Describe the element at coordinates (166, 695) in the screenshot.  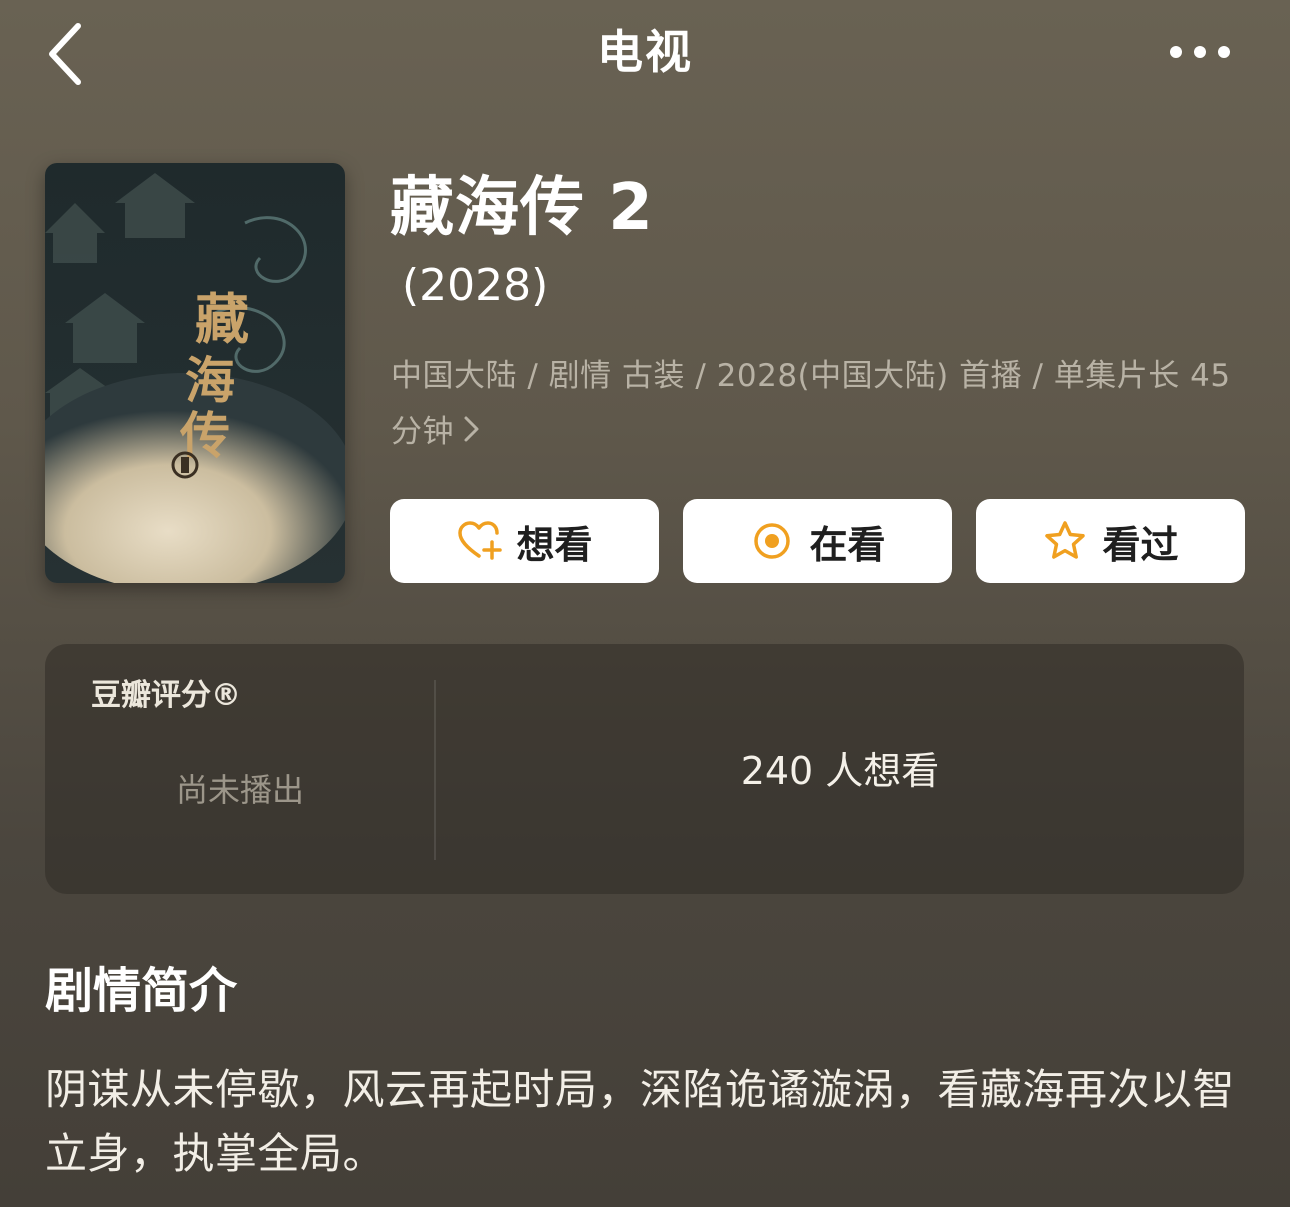
I see `rating-label: 豆瓣评分®` at that location.